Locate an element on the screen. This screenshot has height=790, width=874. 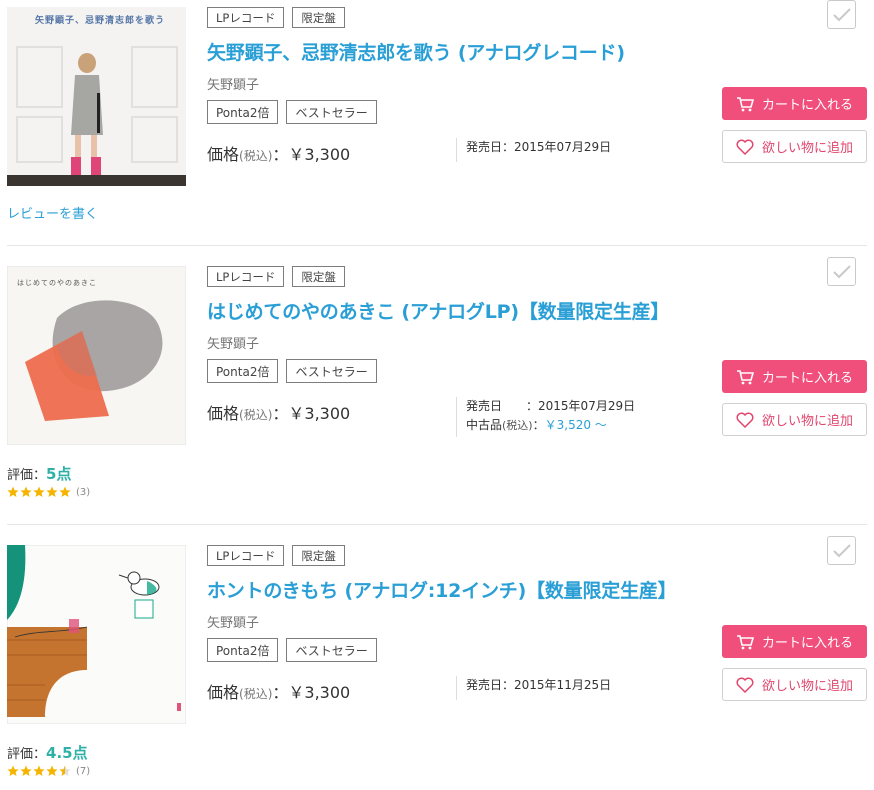
product-title-link: はじめてのやのあきこ (アナログLP)【数量限定生産】 is located at coordinates (438, 310).